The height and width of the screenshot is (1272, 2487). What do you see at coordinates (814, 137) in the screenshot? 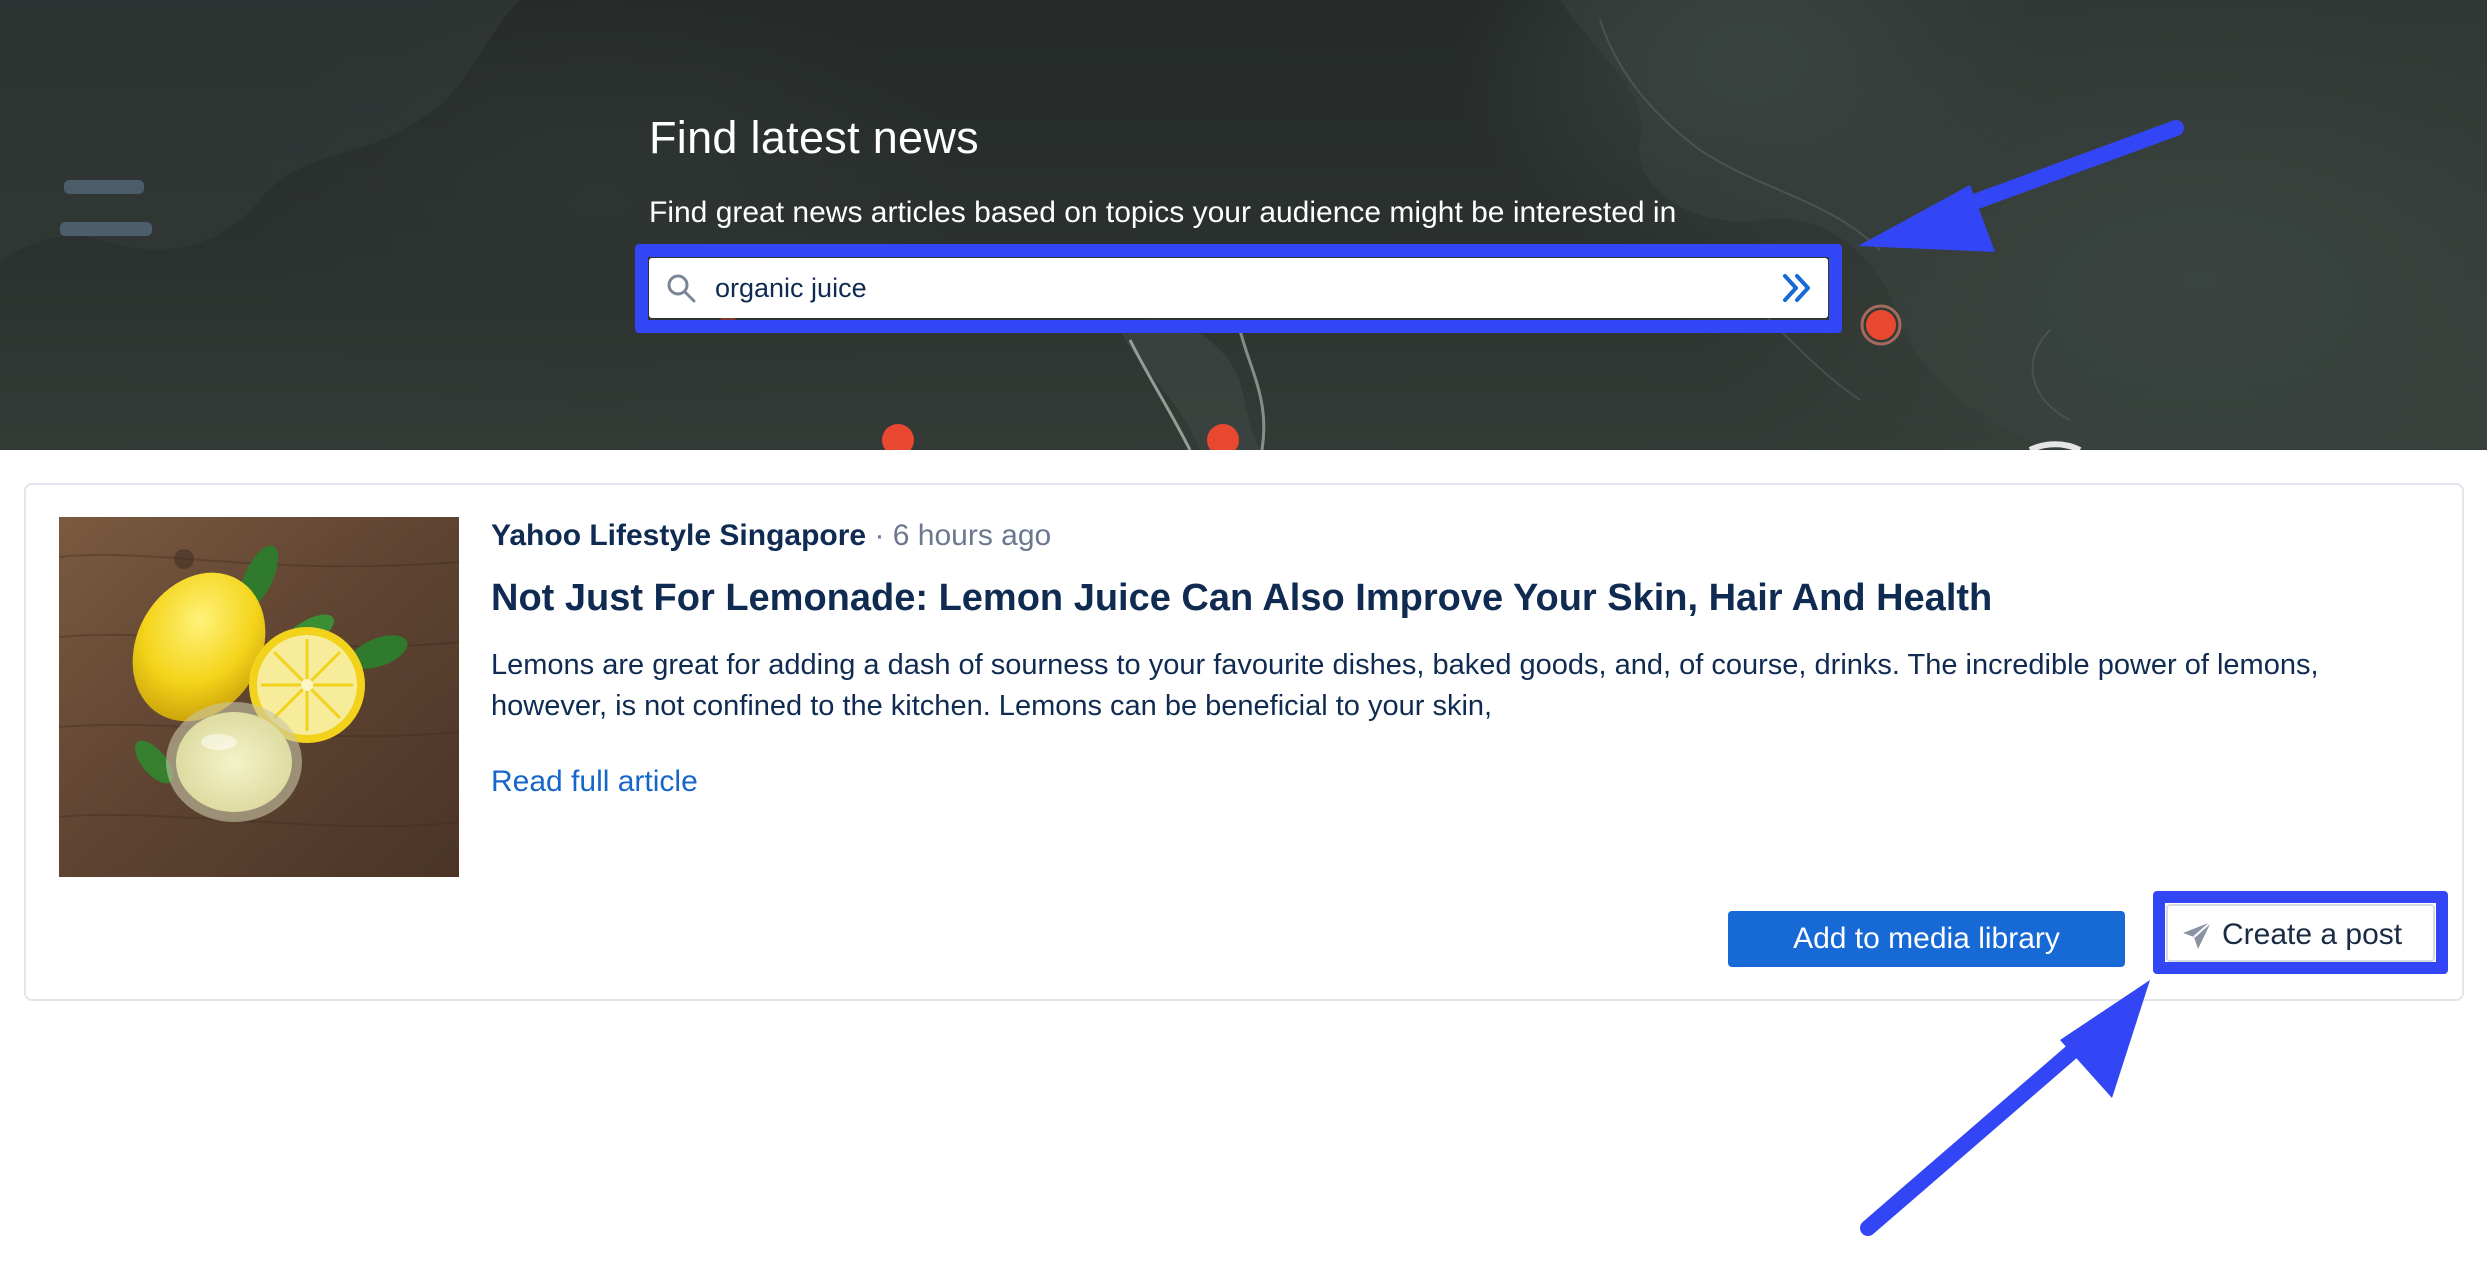
I see `hero-title: Find latest news` at bounding box center [814, 137].